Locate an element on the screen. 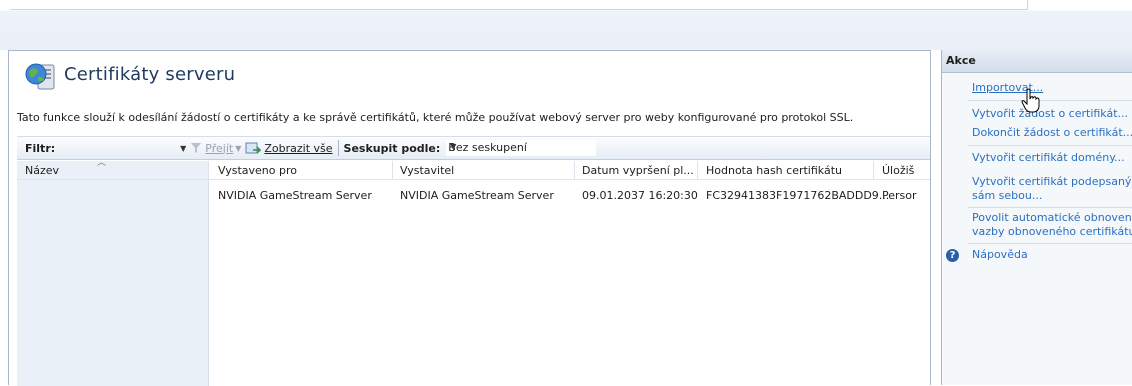  column-header-issued-to: Vystaveno pro is located at coordinates (257, 170).